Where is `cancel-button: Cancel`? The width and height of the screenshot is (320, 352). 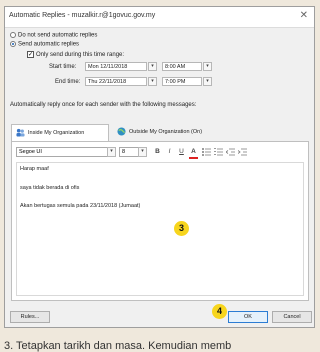 cancel-button: Cancel is located at coordinates (292, 317).